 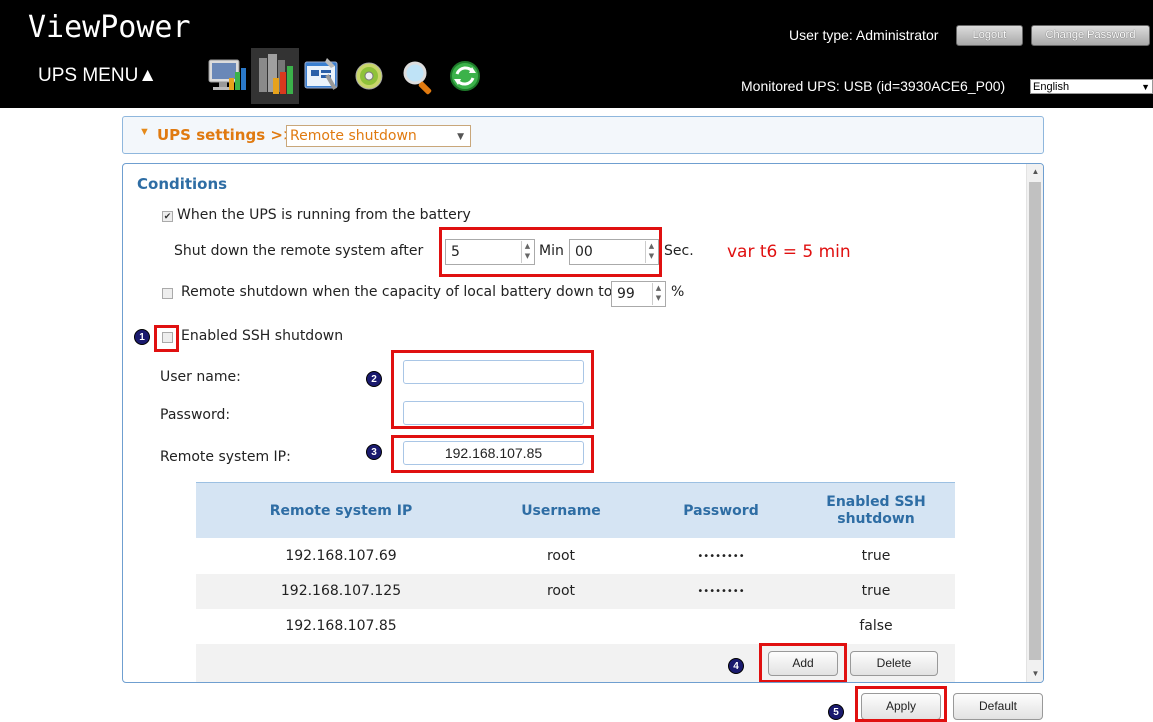 What do you see at coordinates (341, 591) in the screenshot?
I see `cell-ip: 192.168.107.125` at bounding box center [341, 591].